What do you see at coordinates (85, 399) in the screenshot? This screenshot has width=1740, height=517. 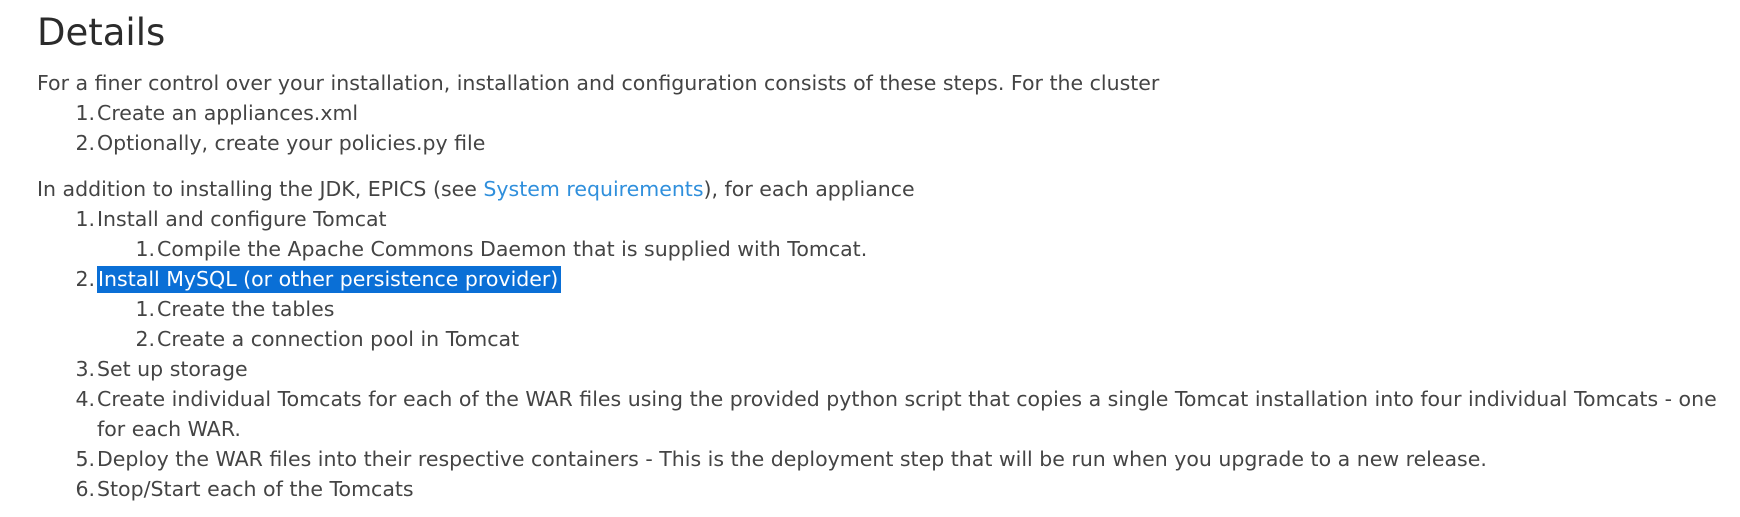 I see `list-number: 4.` at bounding box center [85, 399].